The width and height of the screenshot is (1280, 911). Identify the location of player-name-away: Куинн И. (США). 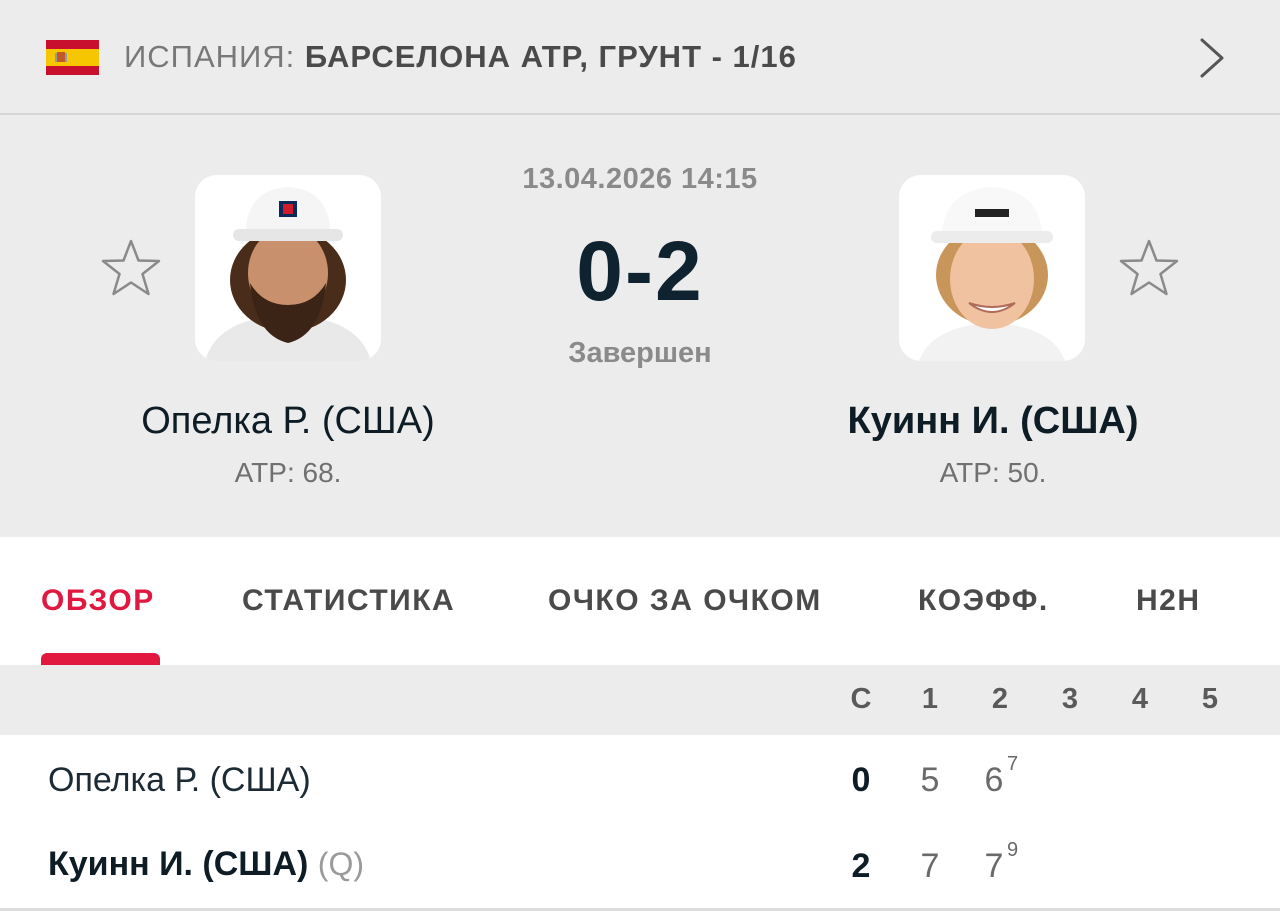
(993, 421).